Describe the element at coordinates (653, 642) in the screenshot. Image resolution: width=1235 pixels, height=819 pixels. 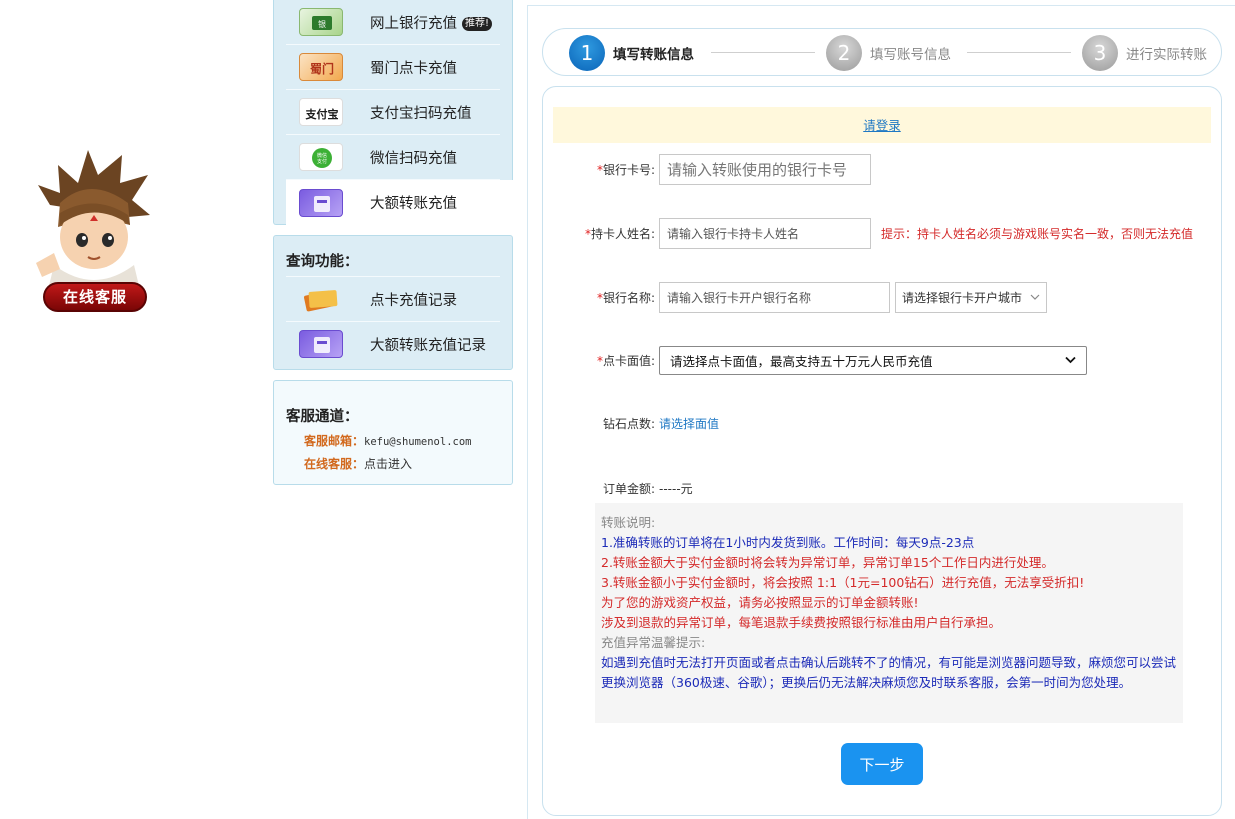
I see `tips-title: 充值异常温馨提示:` at that location.